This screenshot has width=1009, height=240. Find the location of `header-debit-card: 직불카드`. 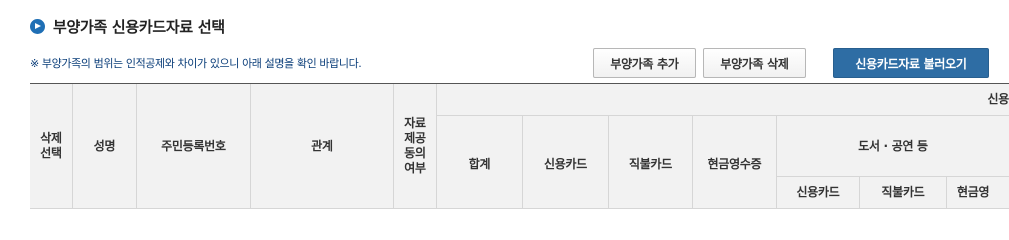

header-debit-card: 직불카드 is located at coordinates (651, 162).